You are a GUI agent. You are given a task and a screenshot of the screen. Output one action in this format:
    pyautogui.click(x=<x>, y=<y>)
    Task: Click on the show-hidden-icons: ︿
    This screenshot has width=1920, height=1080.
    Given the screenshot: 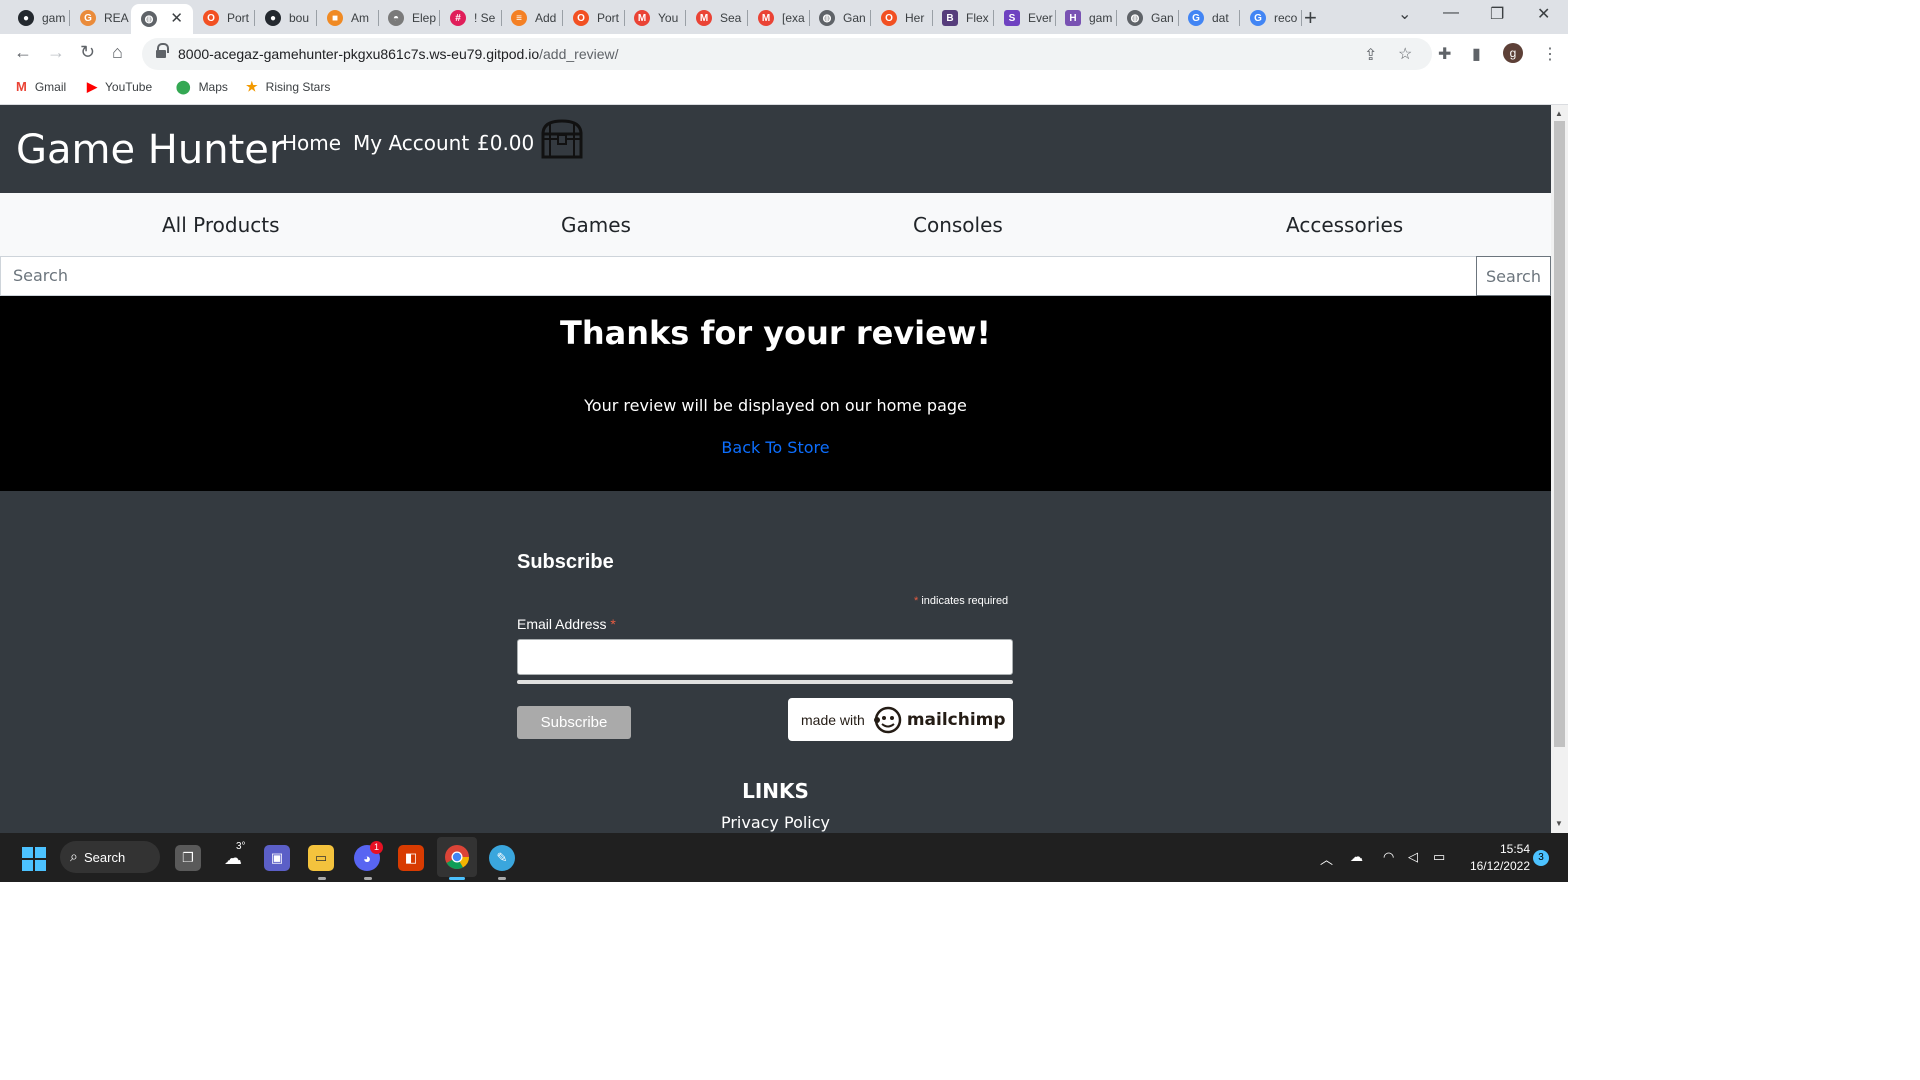 What is the action you would take?
    pyautogui.click(x=1326, y=858)
    